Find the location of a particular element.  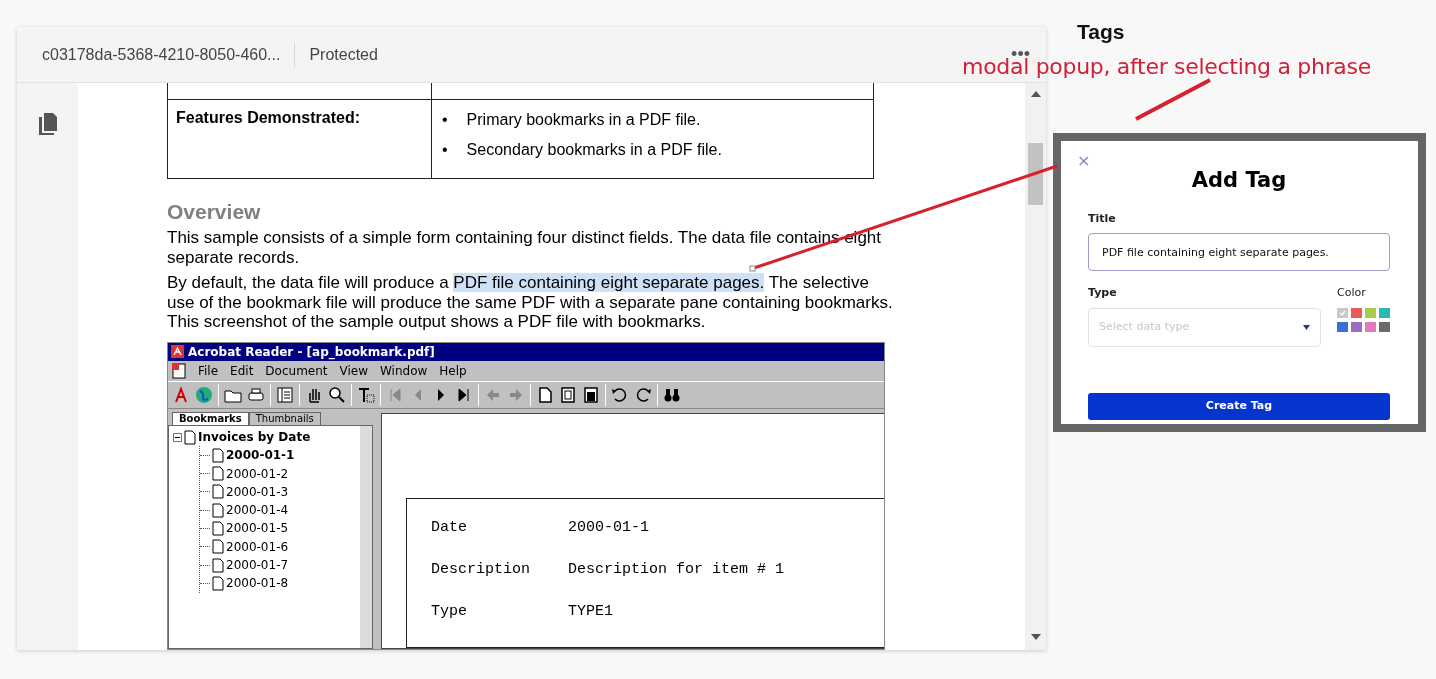

app-logo-icon is located at coordinates (177, 352).